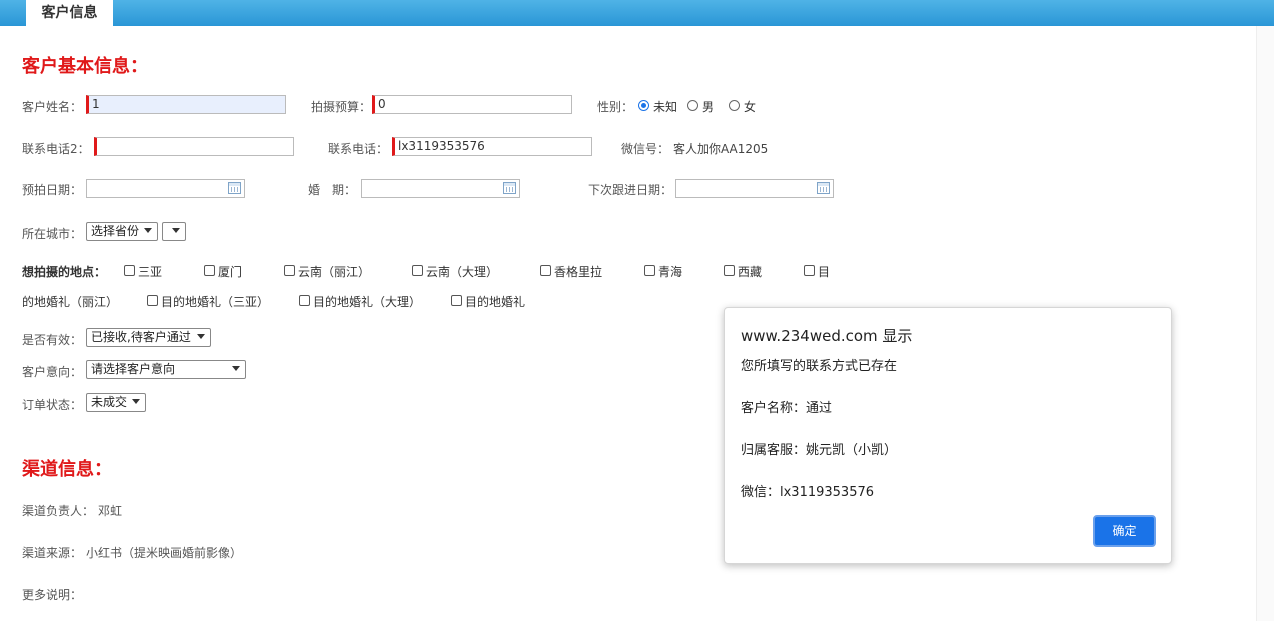 The height and width of the screenshot is (621, 1274). What do you see at coordinates (52, 340) in the screenshot?
I see `valid-label: 是否有效：` at bounding box center [52, 340].